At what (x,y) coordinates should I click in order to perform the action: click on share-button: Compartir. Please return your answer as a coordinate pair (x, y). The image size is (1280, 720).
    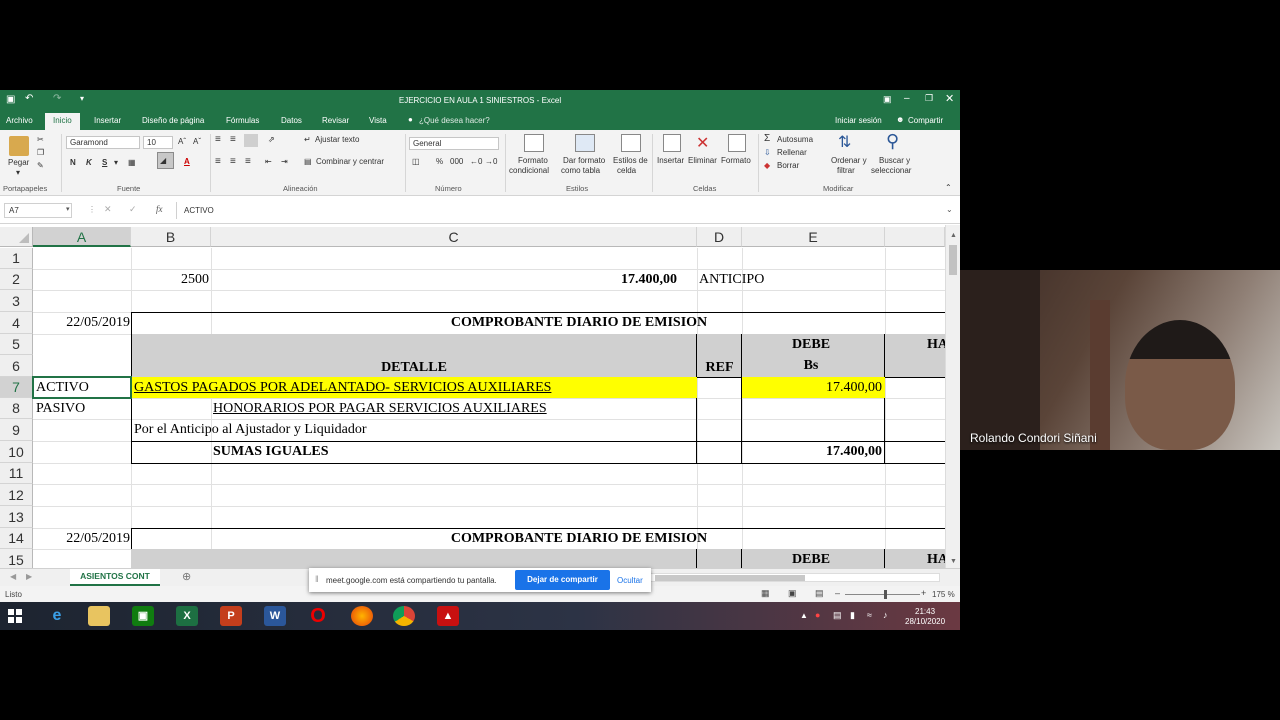
    Looking at the image, I should click on (925, 120).